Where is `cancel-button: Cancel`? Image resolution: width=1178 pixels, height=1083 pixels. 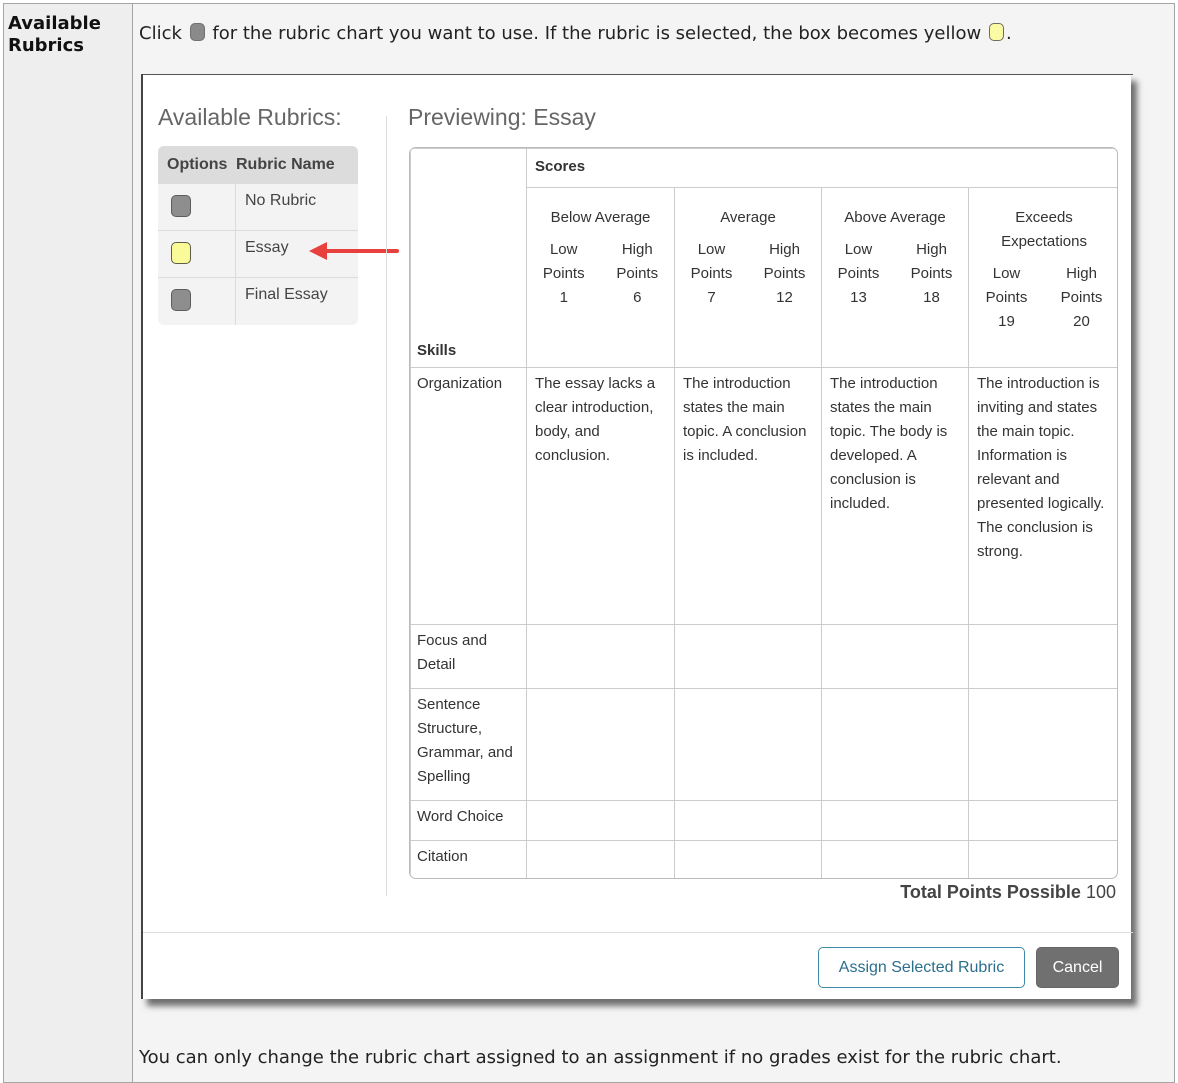 cancel-button: Cancel is located at coordinates (1077, 967).